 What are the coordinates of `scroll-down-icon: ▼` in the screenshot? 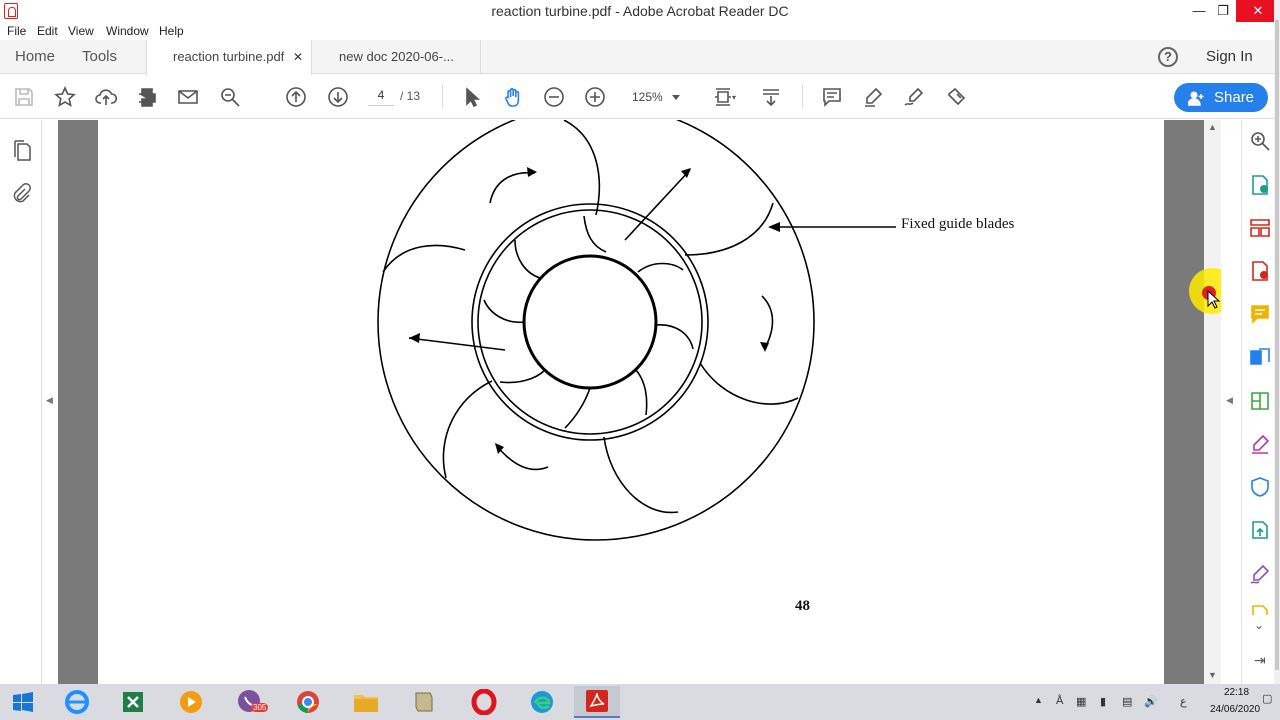 It's located at (1212, 675).